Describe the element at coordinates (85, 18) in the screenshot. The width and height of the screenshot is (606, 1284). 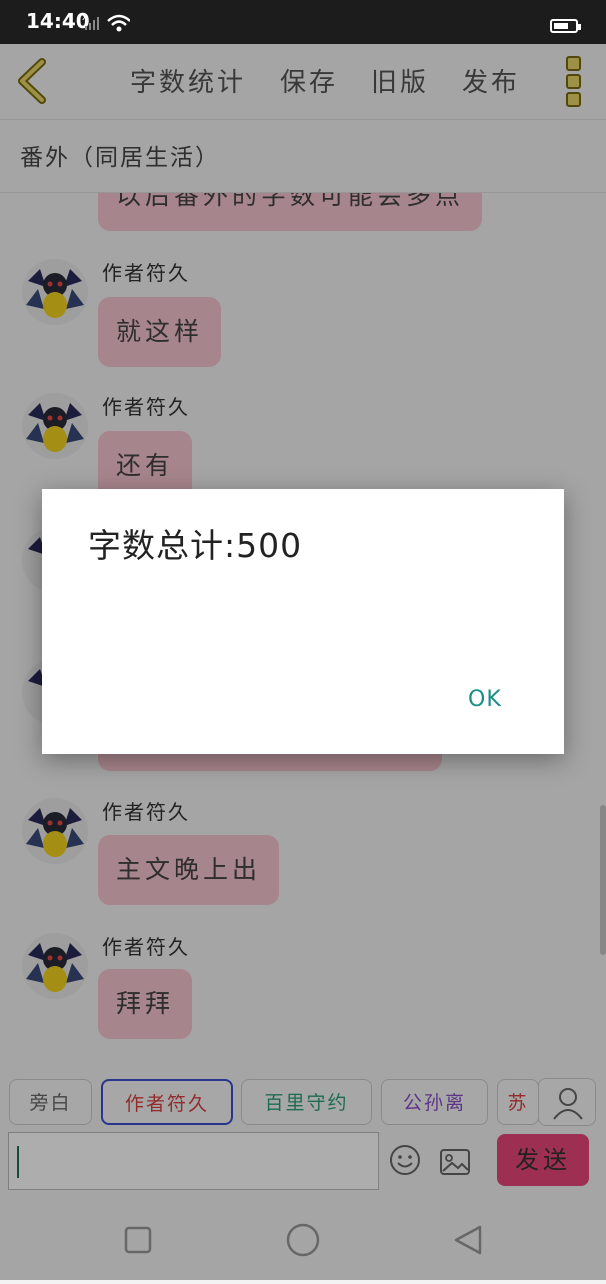
I see `svg-text: x` at that location.